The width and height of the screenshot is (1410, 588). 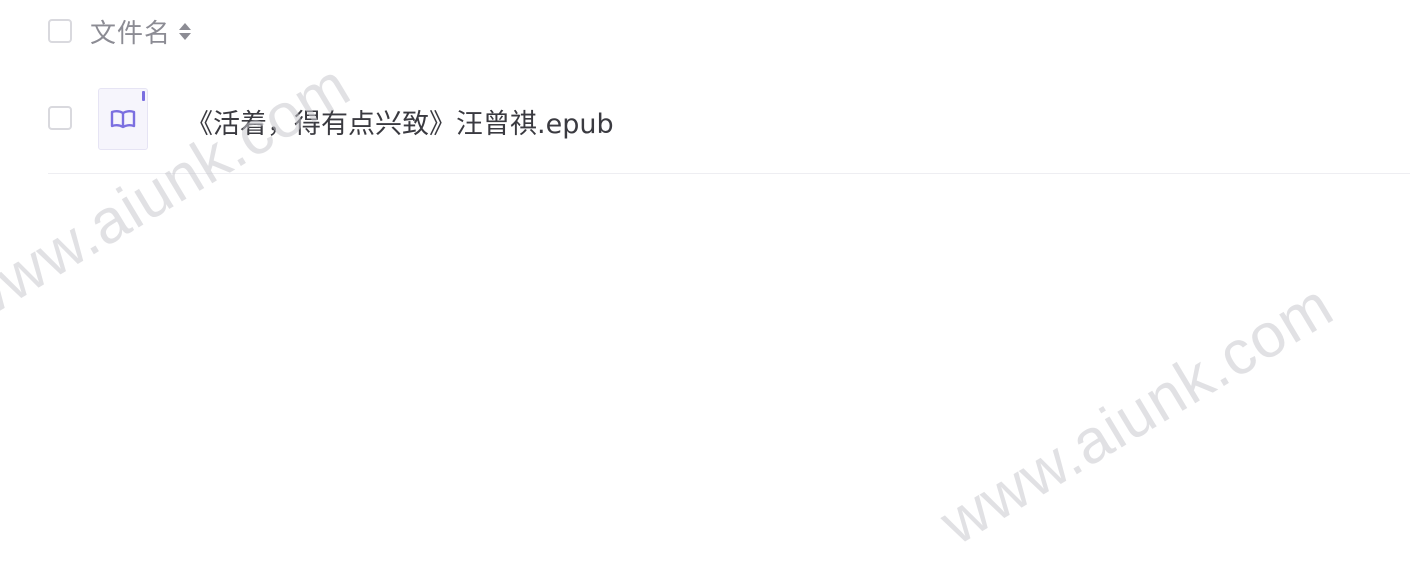 I want to click on epub-file-icon, so click(x=123, y=119).